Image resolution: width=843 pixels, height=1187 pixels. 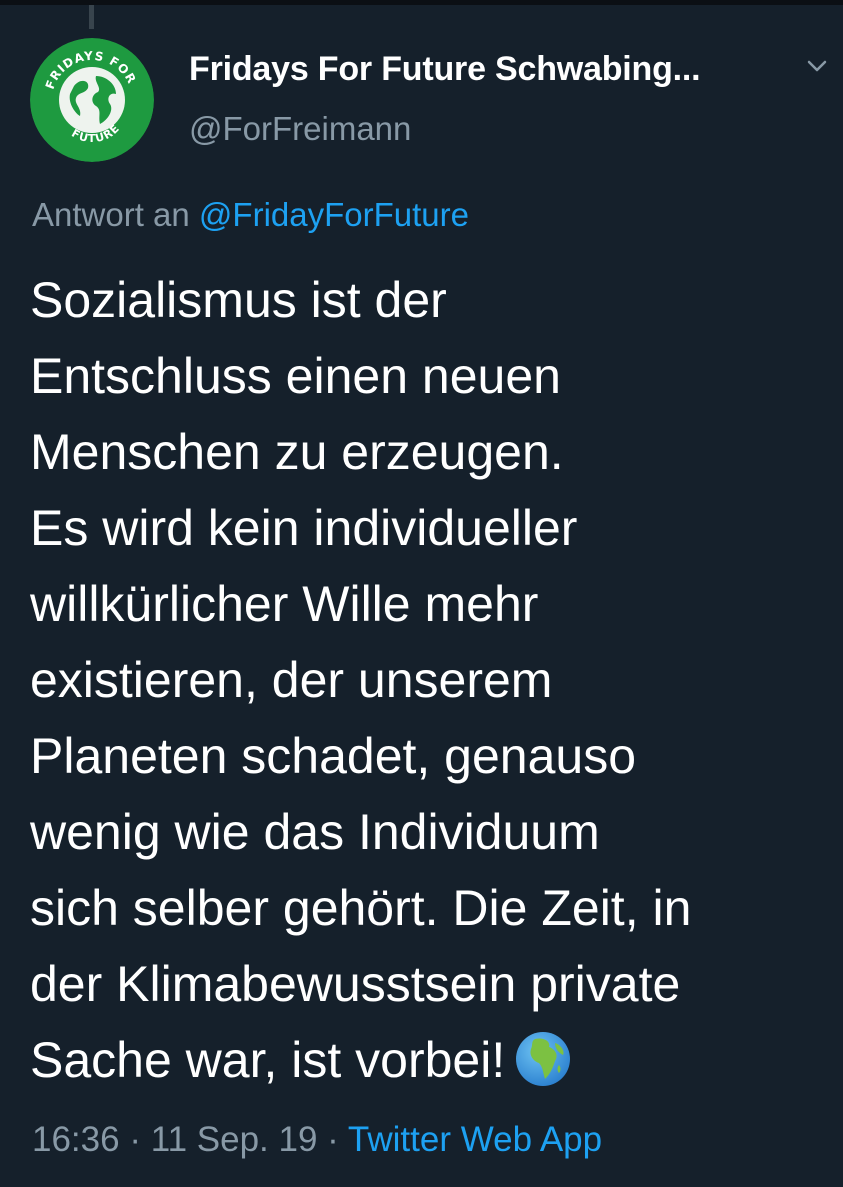 I want to click on tweet-line: sich selber gehört. Die Zeit, in, so click(x=361, y=908).